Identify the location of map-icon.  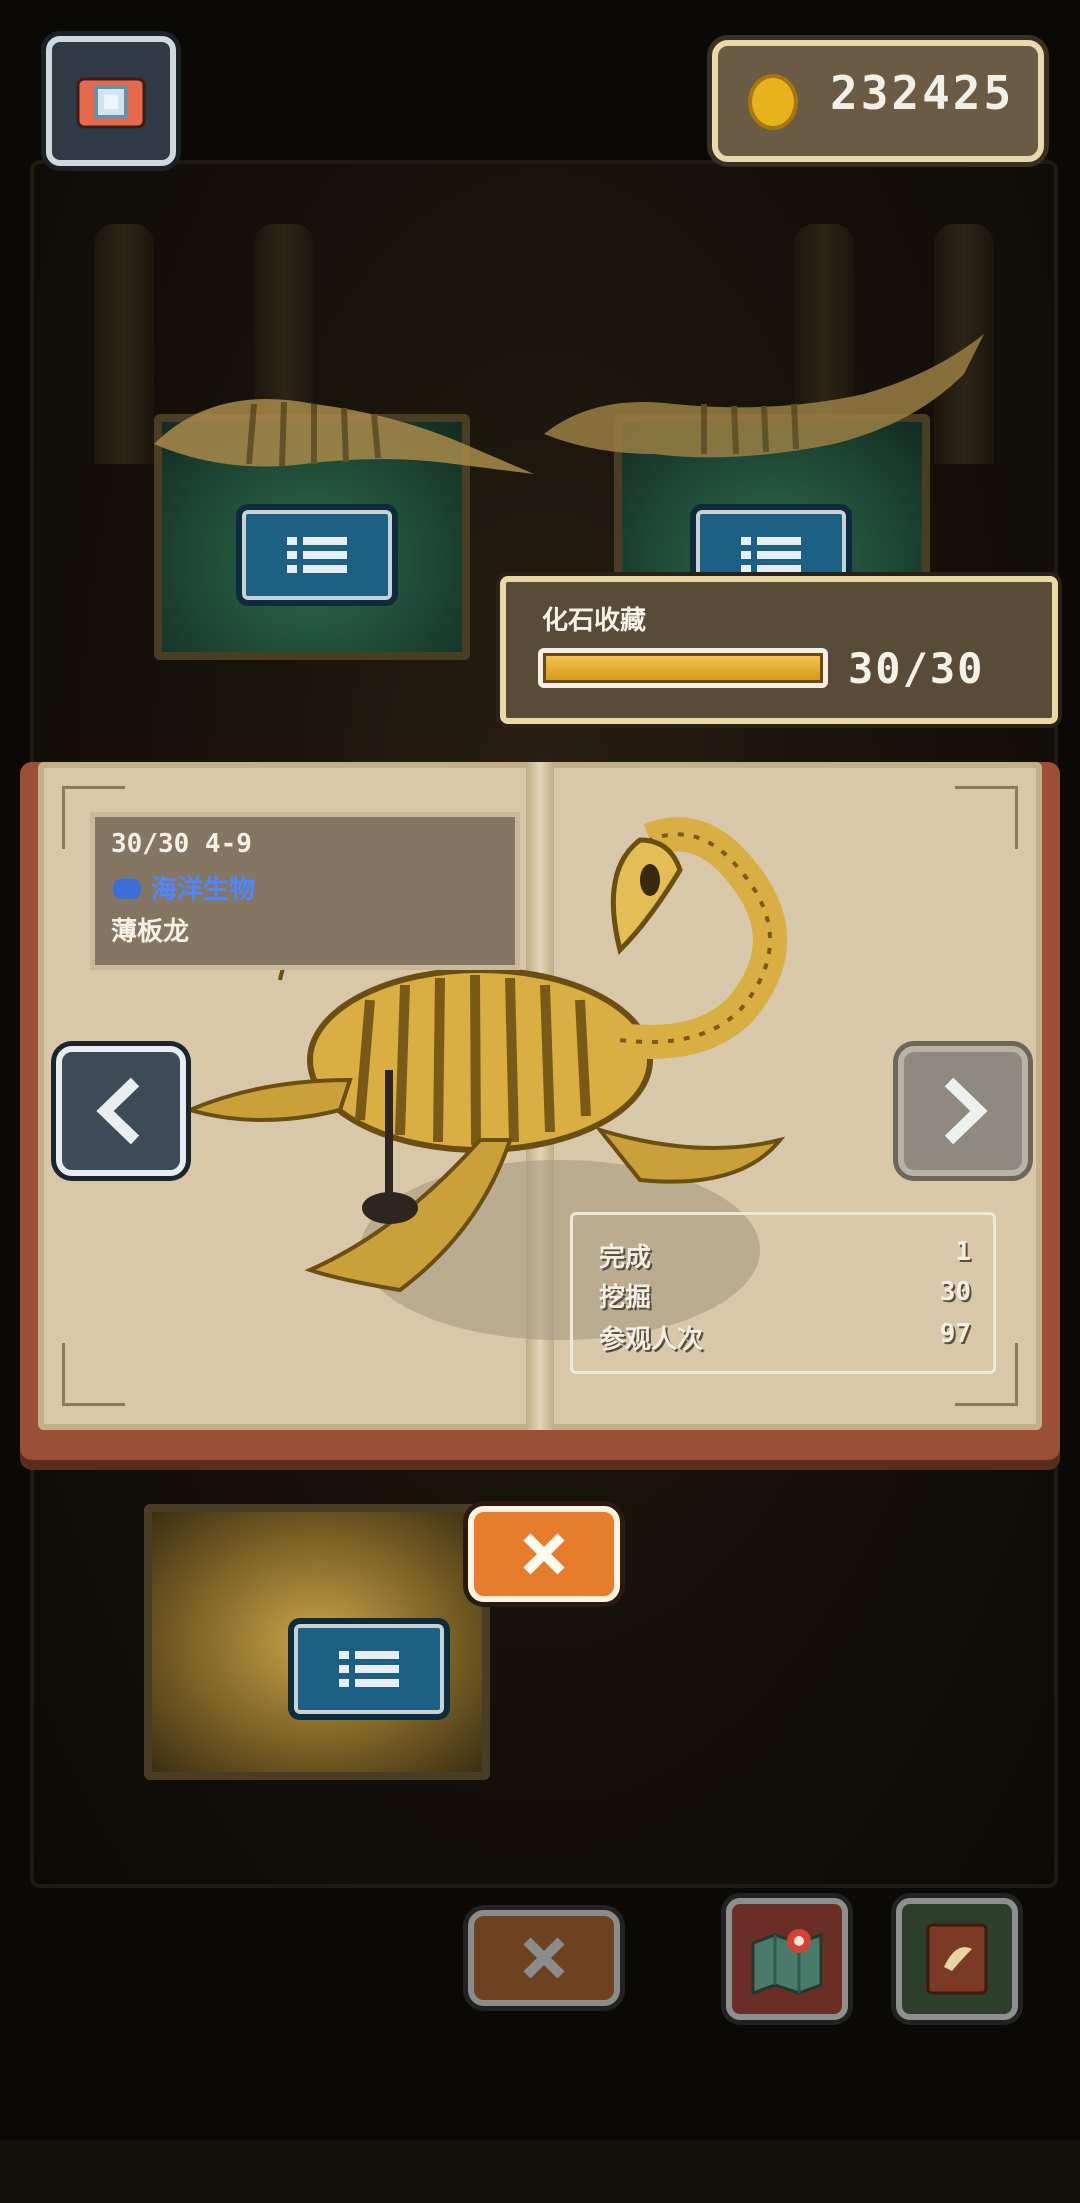
(787, 1962).